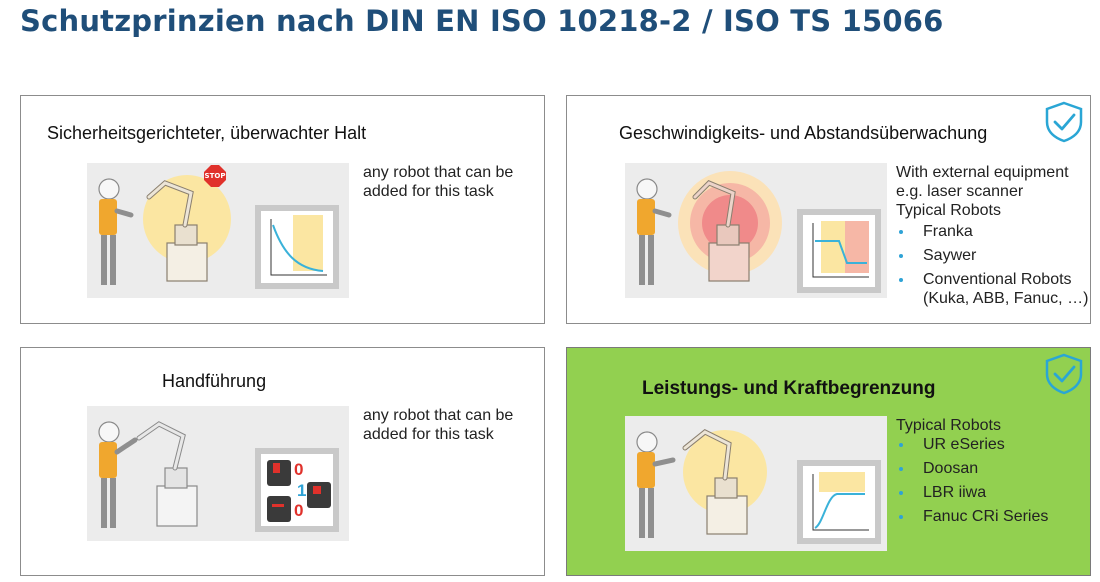 The image size is (1100, 582). I want to click on list-item-label: LBR iiwa, so click(955, 492).